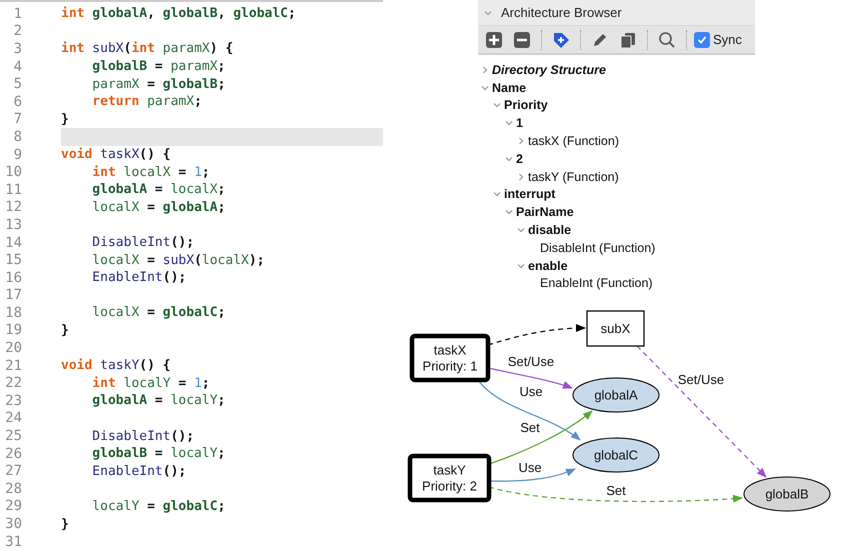  I want to click on line-number: 30, so click(13, 524).